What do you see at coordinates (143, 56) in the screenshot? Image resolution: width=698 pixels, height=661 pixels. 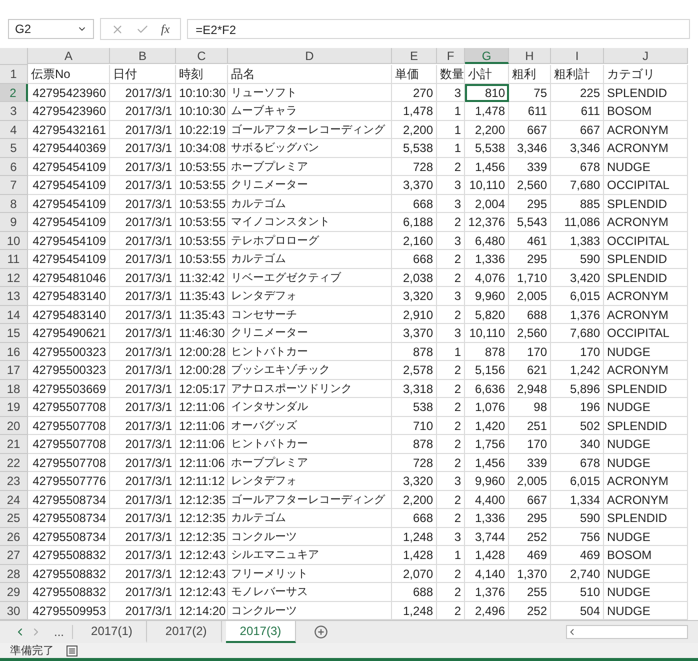 I see `column-header: B` at bounding box center [143, 56].